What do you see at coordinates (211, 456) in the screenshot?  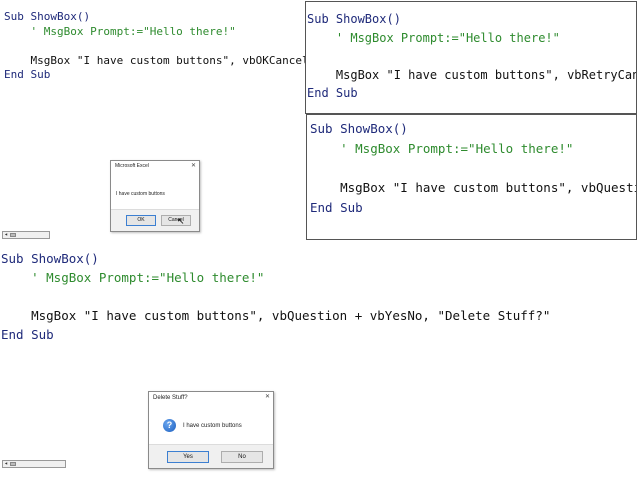 I see `dialog-button-bar: Yes No` at bounding box center [211, 456].